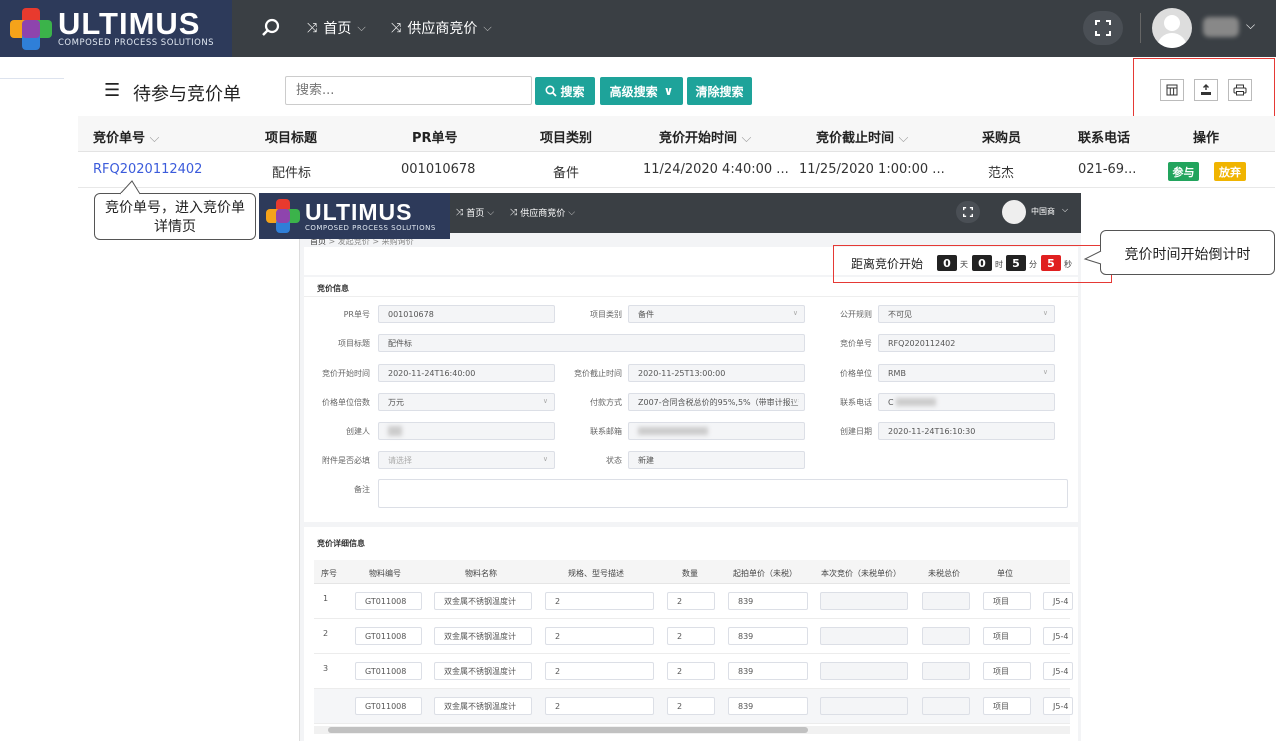 The width and height of the screenshot is (1276, 741). Describe the element at coordinates (768, 601) in the screenshot. I see `grid-cell-price: 839` at that location.